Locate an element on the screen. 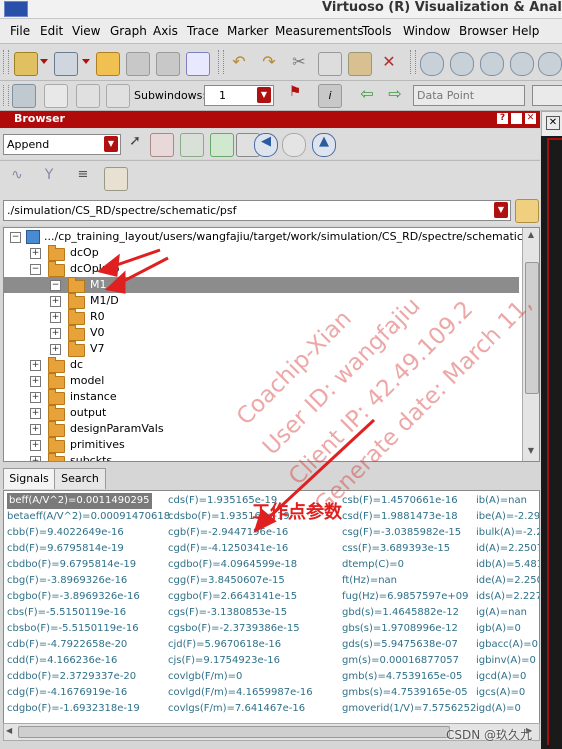  csdn-watermark: CSDN @玖久九 is located at coordinates (489, 735).